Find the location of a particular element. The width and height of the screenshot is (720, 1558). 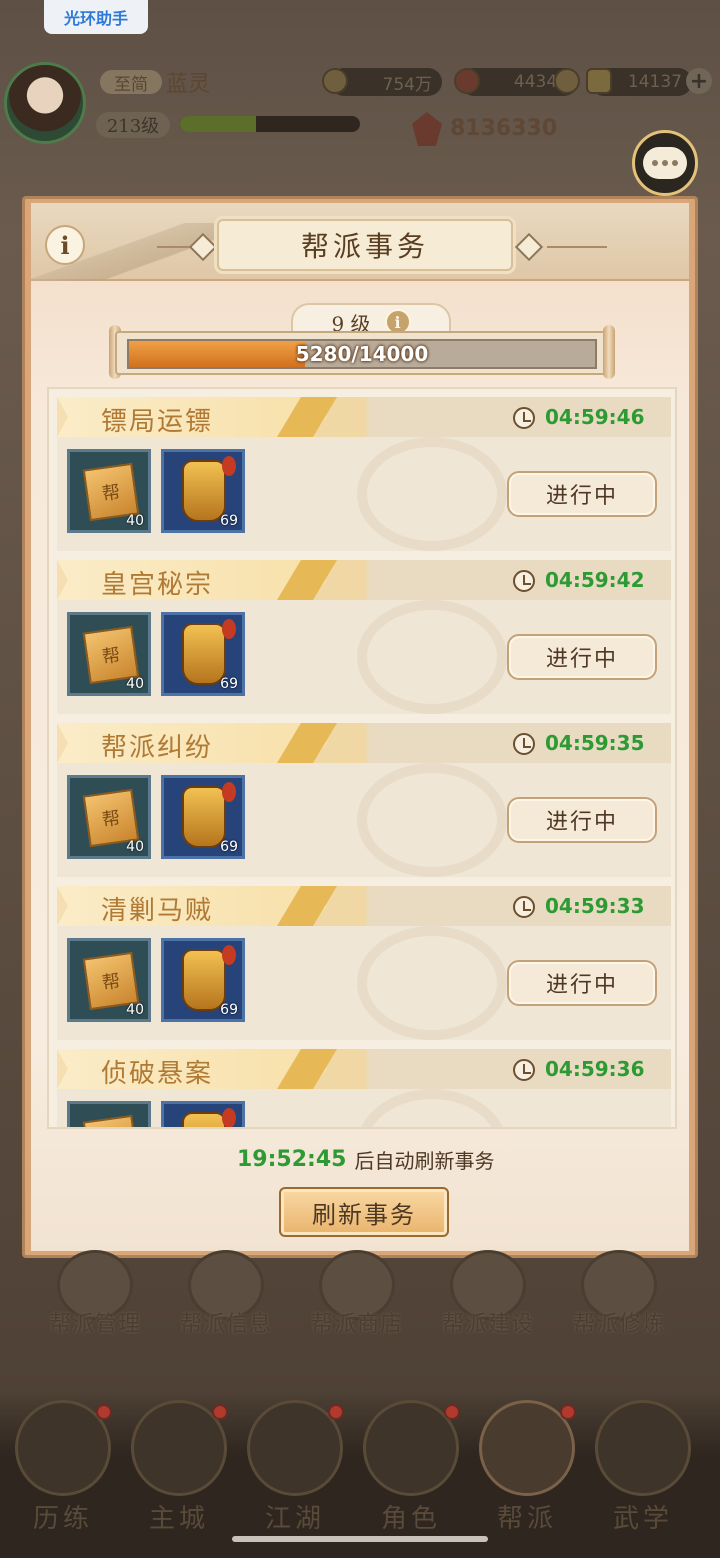

chat-button is located at coordinates (665, 163).